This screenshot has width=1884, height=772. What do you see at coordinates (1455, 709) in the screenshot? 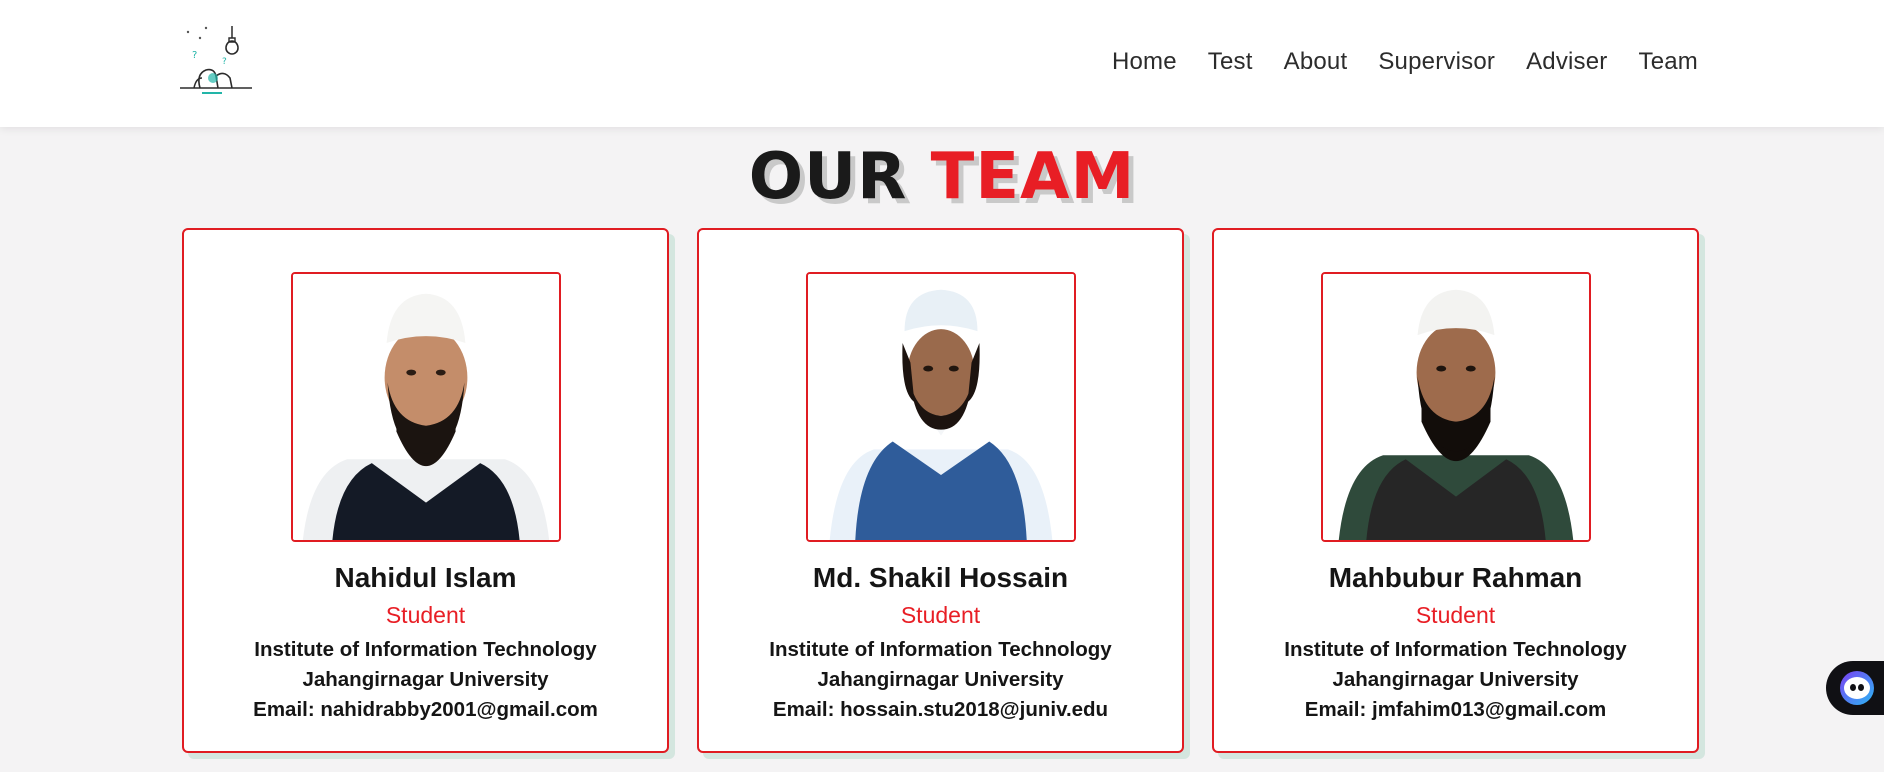
I see `member-email: Email: jmfahim013@gmail.com` at bounding box center [1455, 709].